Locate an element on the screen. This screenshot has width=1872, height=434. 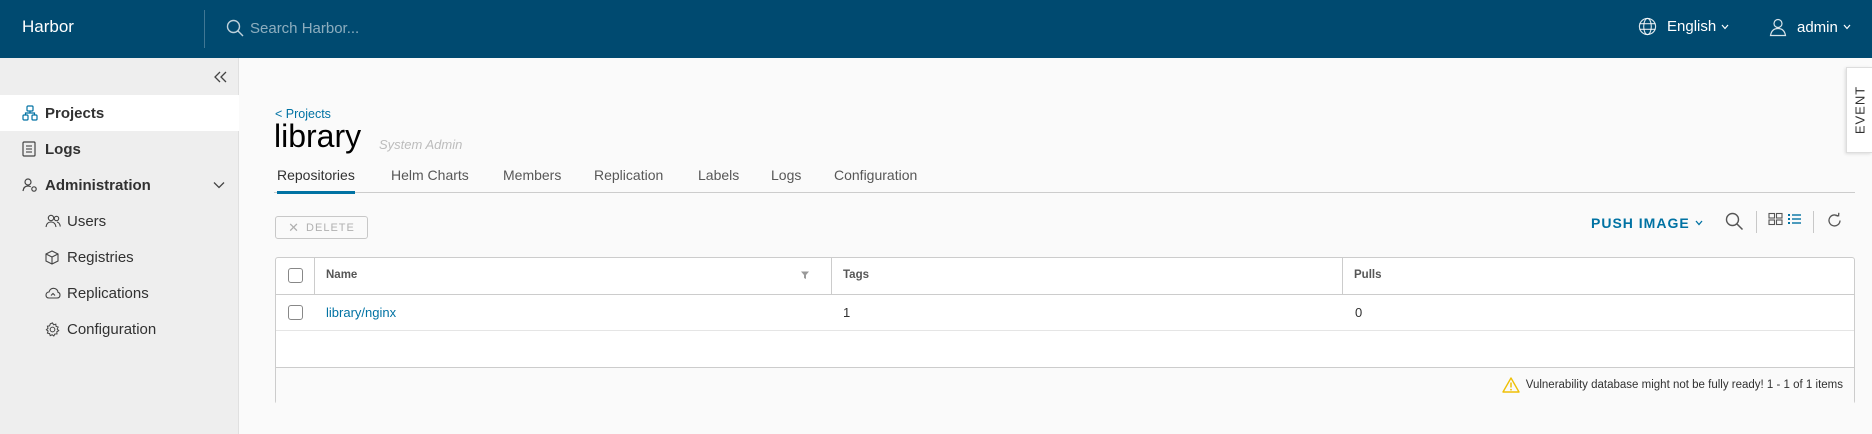
header-divider is located at coordinates (204, 29).